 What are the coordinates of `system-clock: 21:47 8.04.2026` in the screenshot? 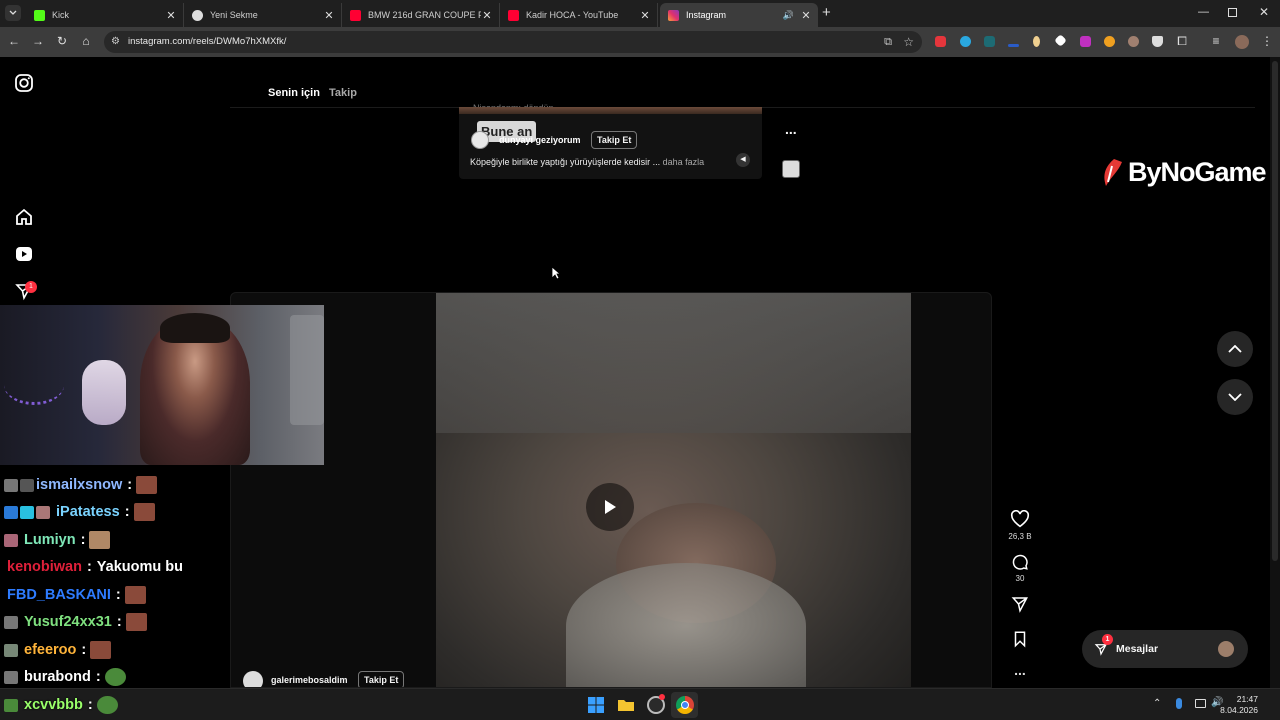 It's located at (1239, 705).